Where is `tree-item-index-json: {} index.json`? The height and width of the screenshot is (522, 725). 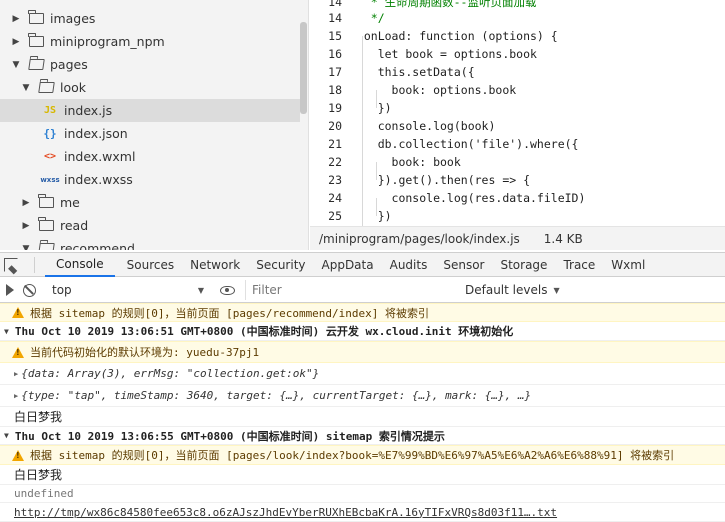 tree-item-index-json: {} index.json is located at coordinates (150, 133).